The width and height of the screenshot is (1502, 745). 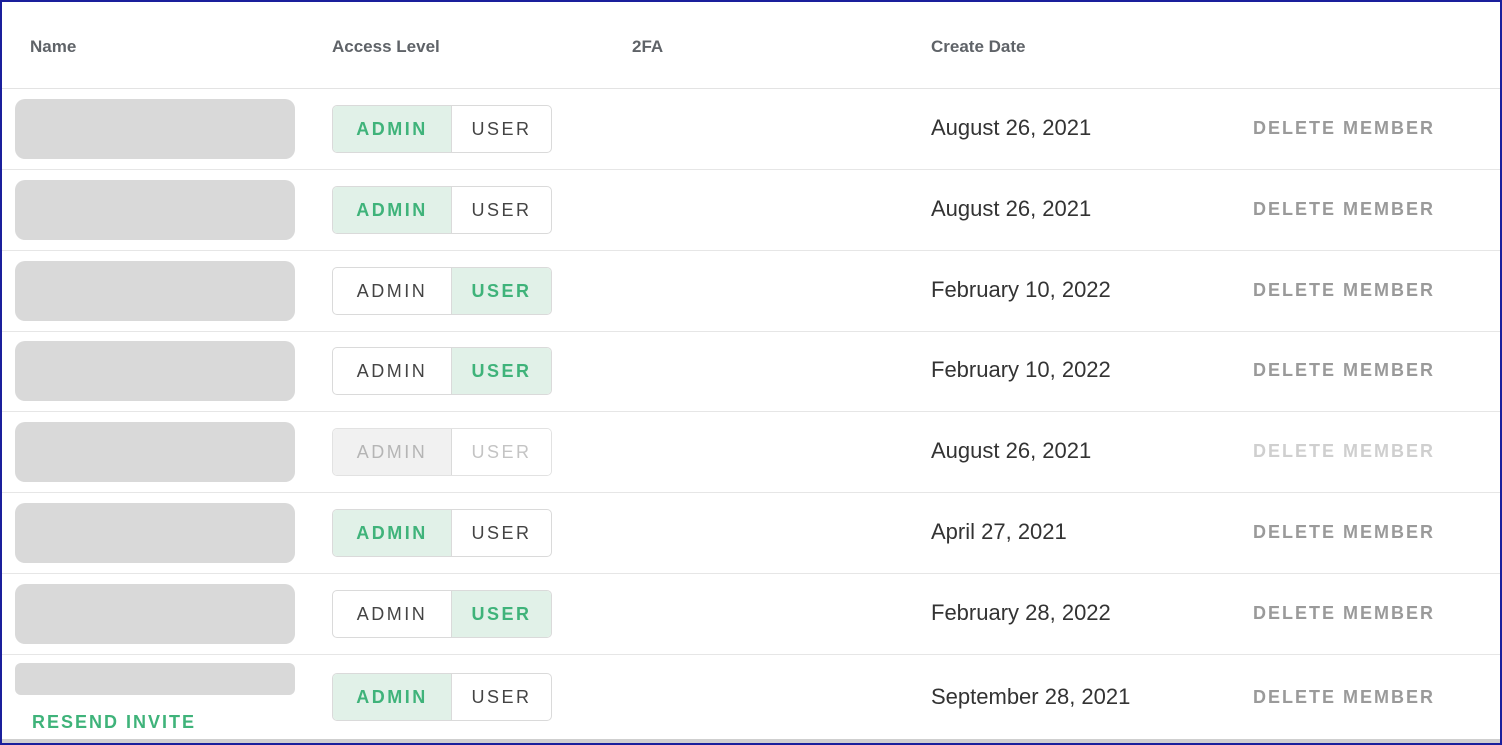 I want to click on table-row: ADMIN USER April 27, 2021 DELETE MEMBER, so click(x=751, y=533).